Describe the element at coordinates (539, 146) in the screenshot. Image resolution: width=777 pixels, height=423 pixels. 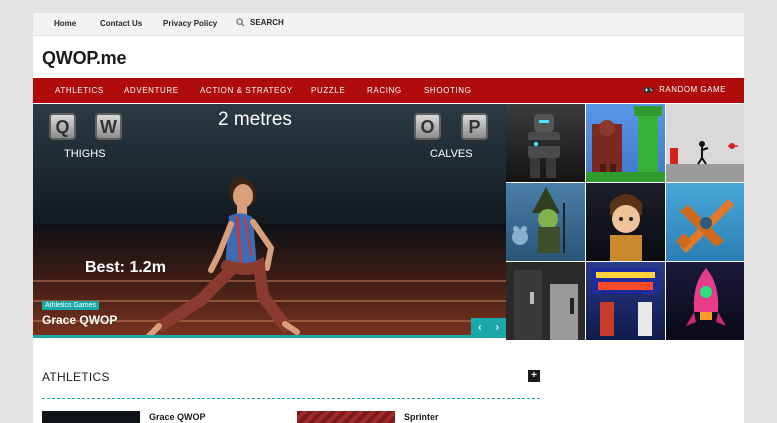
I see `armored-soldier-icon` at that location.